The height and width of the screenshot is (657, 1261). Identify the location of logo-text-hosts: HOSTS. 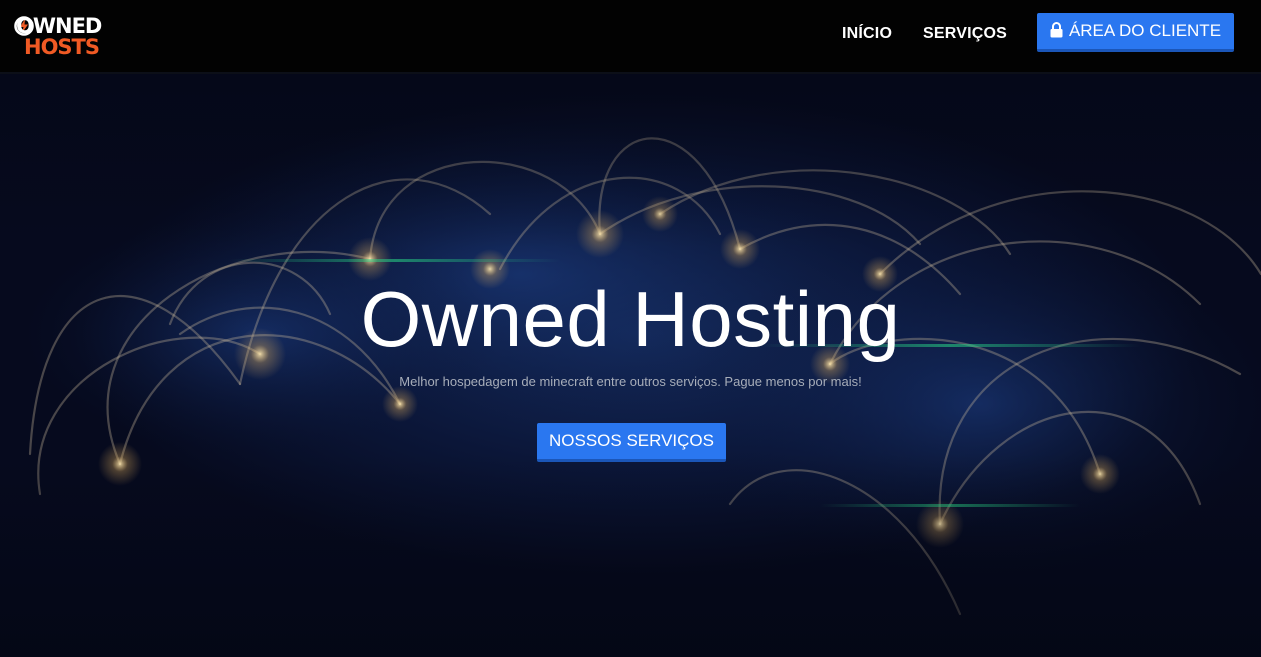
(62, 47).